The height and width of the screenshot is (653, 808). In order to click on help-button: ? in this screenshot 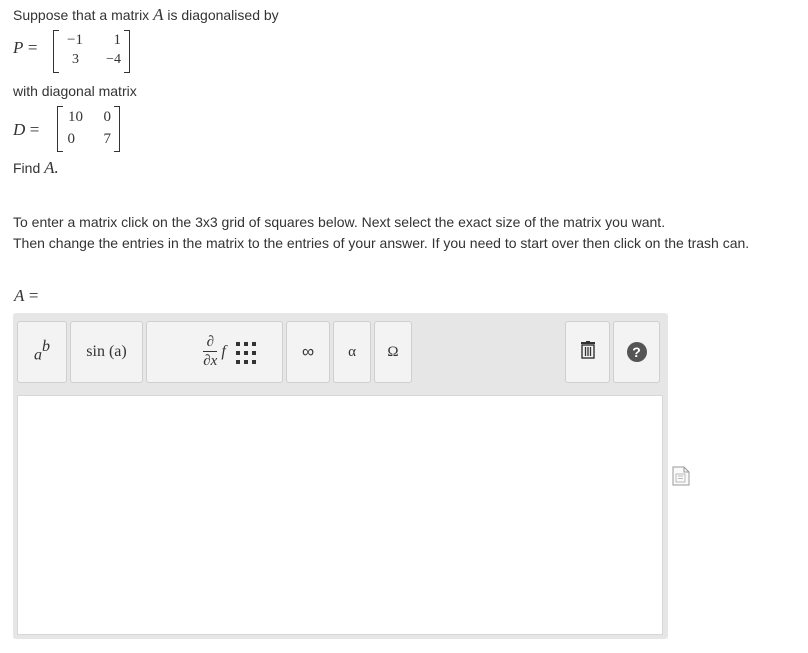, I will do `click(636, 352)`.